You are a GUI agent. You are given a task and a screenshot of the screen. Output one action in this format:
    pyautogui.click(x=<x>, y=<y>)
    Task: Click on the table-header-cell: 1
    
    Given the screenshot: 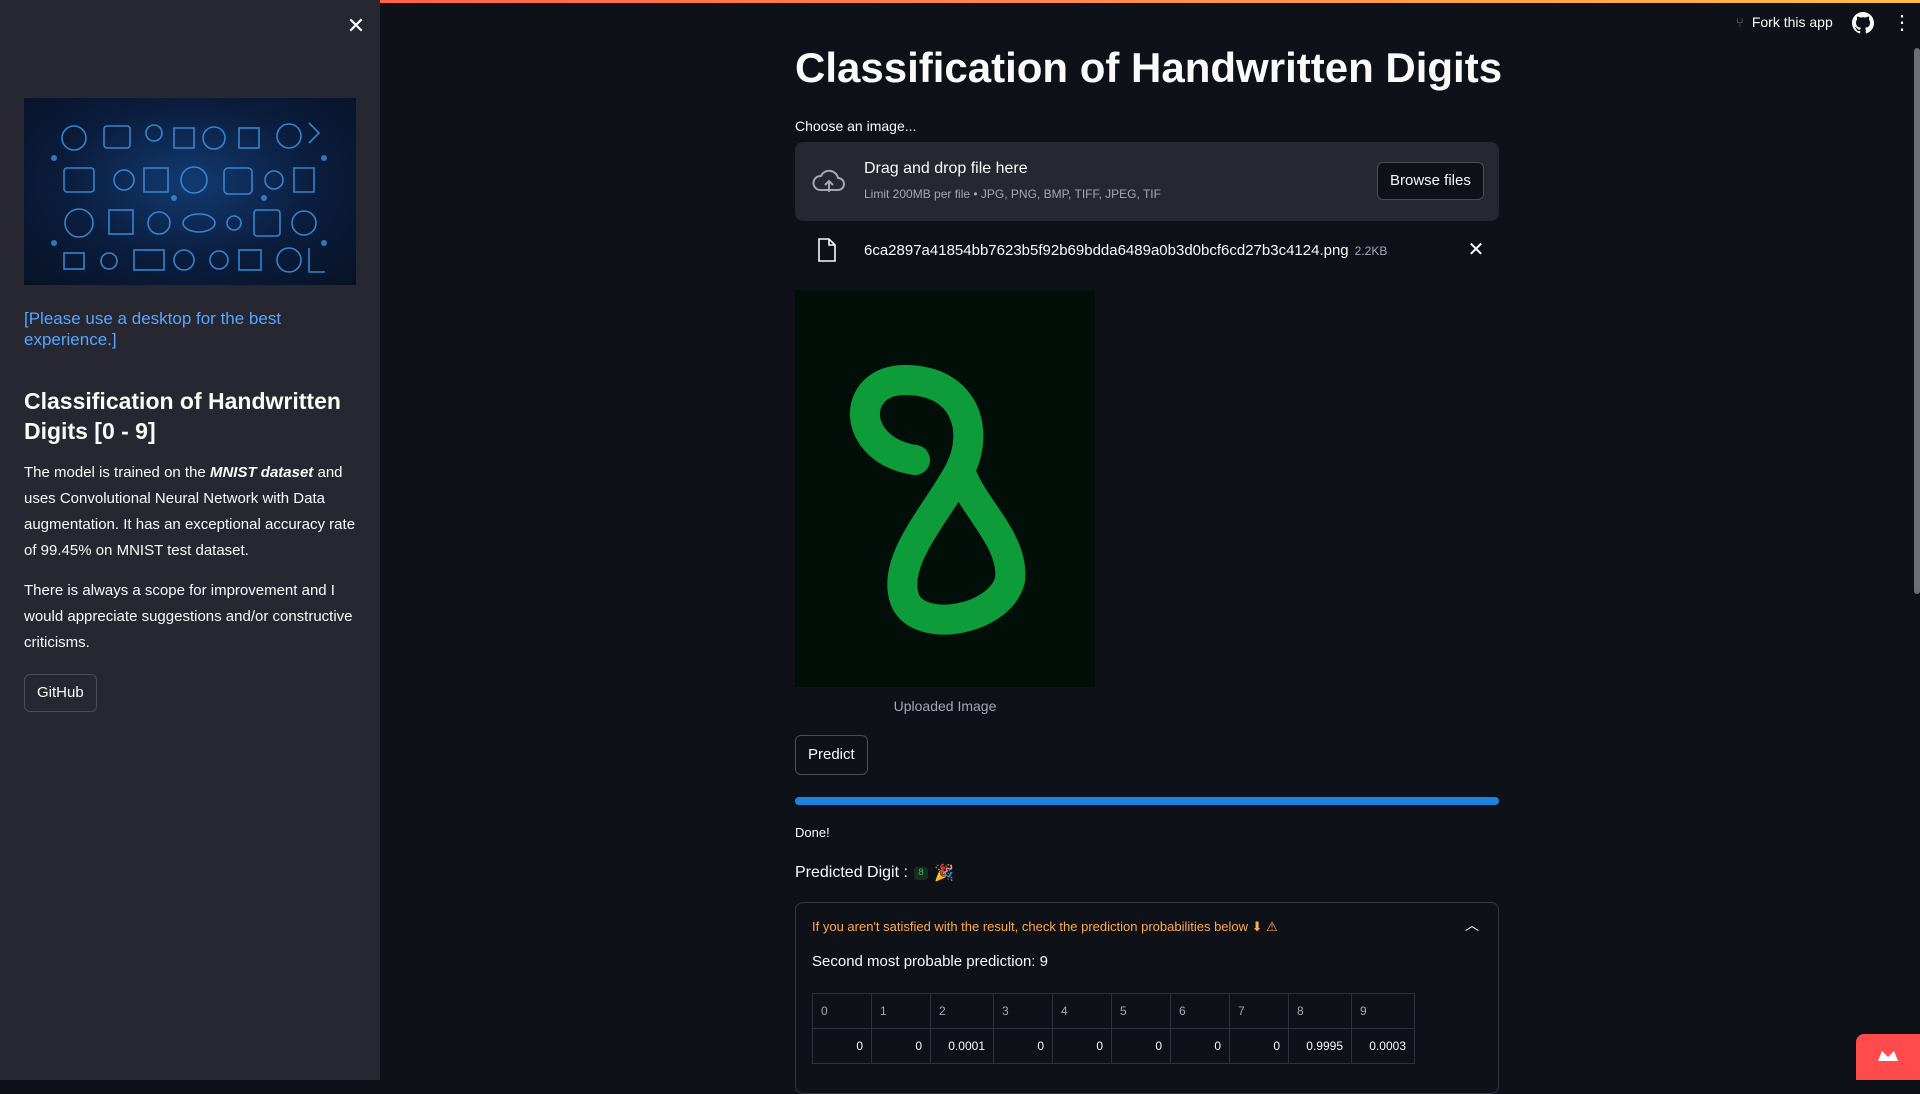 What is the action you would take?
    pyautogui.click(x=901, y=1011)
    